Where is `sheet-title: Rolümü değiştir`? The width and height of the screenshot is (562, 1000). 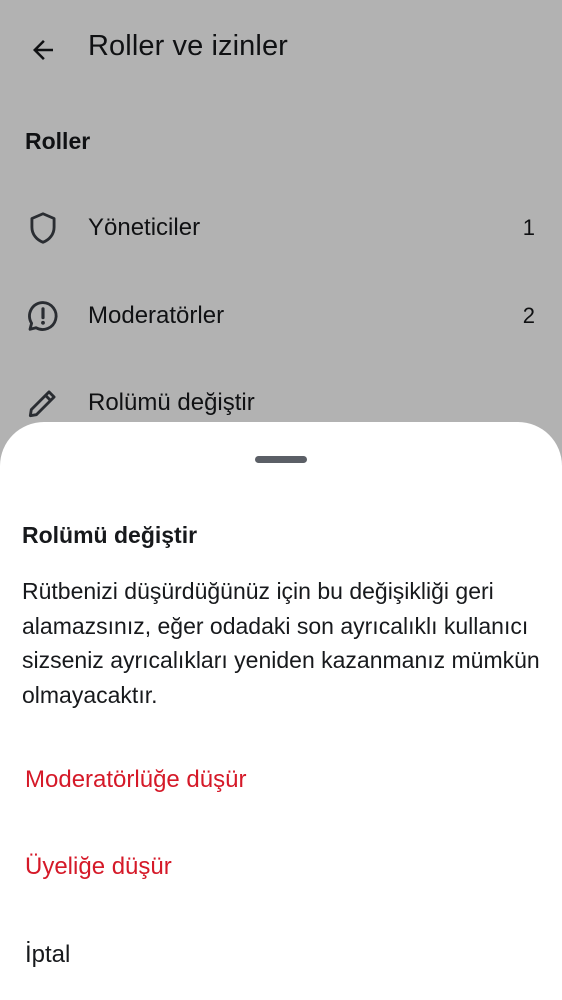 sheet-title: Rolümü değiştir is located at coordinates (110, 535).